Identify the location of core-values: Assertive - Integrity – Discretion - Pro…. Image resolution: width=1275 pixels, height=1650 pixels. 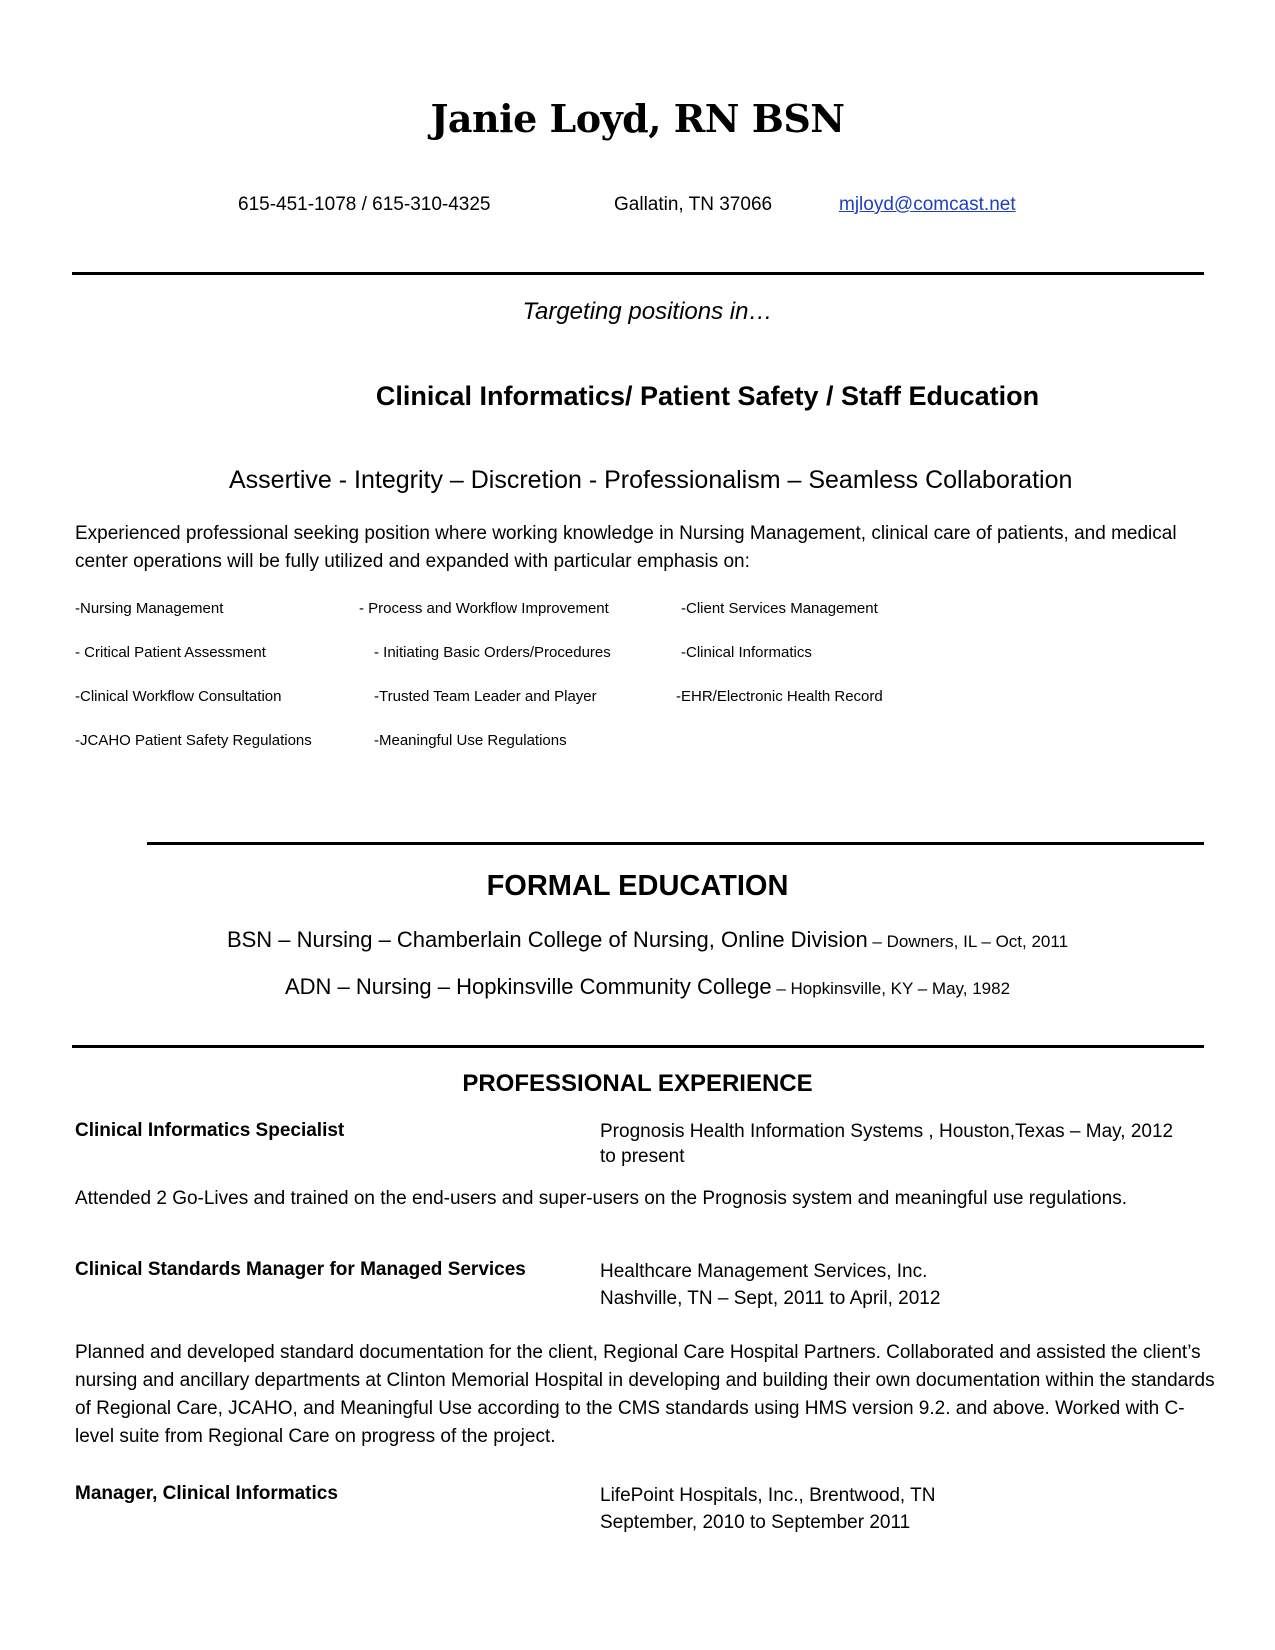
(651, 480).